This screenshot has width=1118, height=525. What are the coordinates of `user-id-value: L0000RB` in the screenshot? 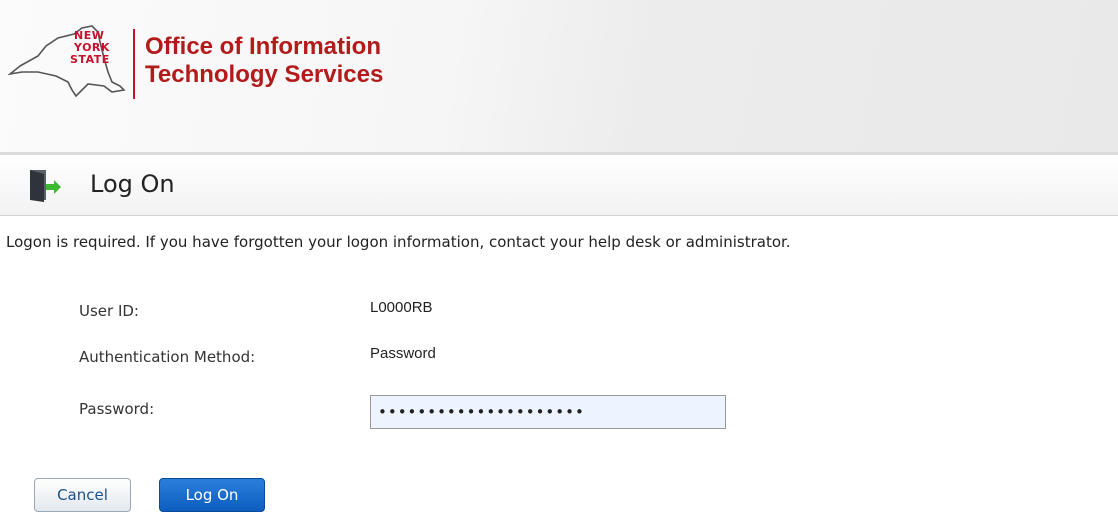 It's located at (401, 307).